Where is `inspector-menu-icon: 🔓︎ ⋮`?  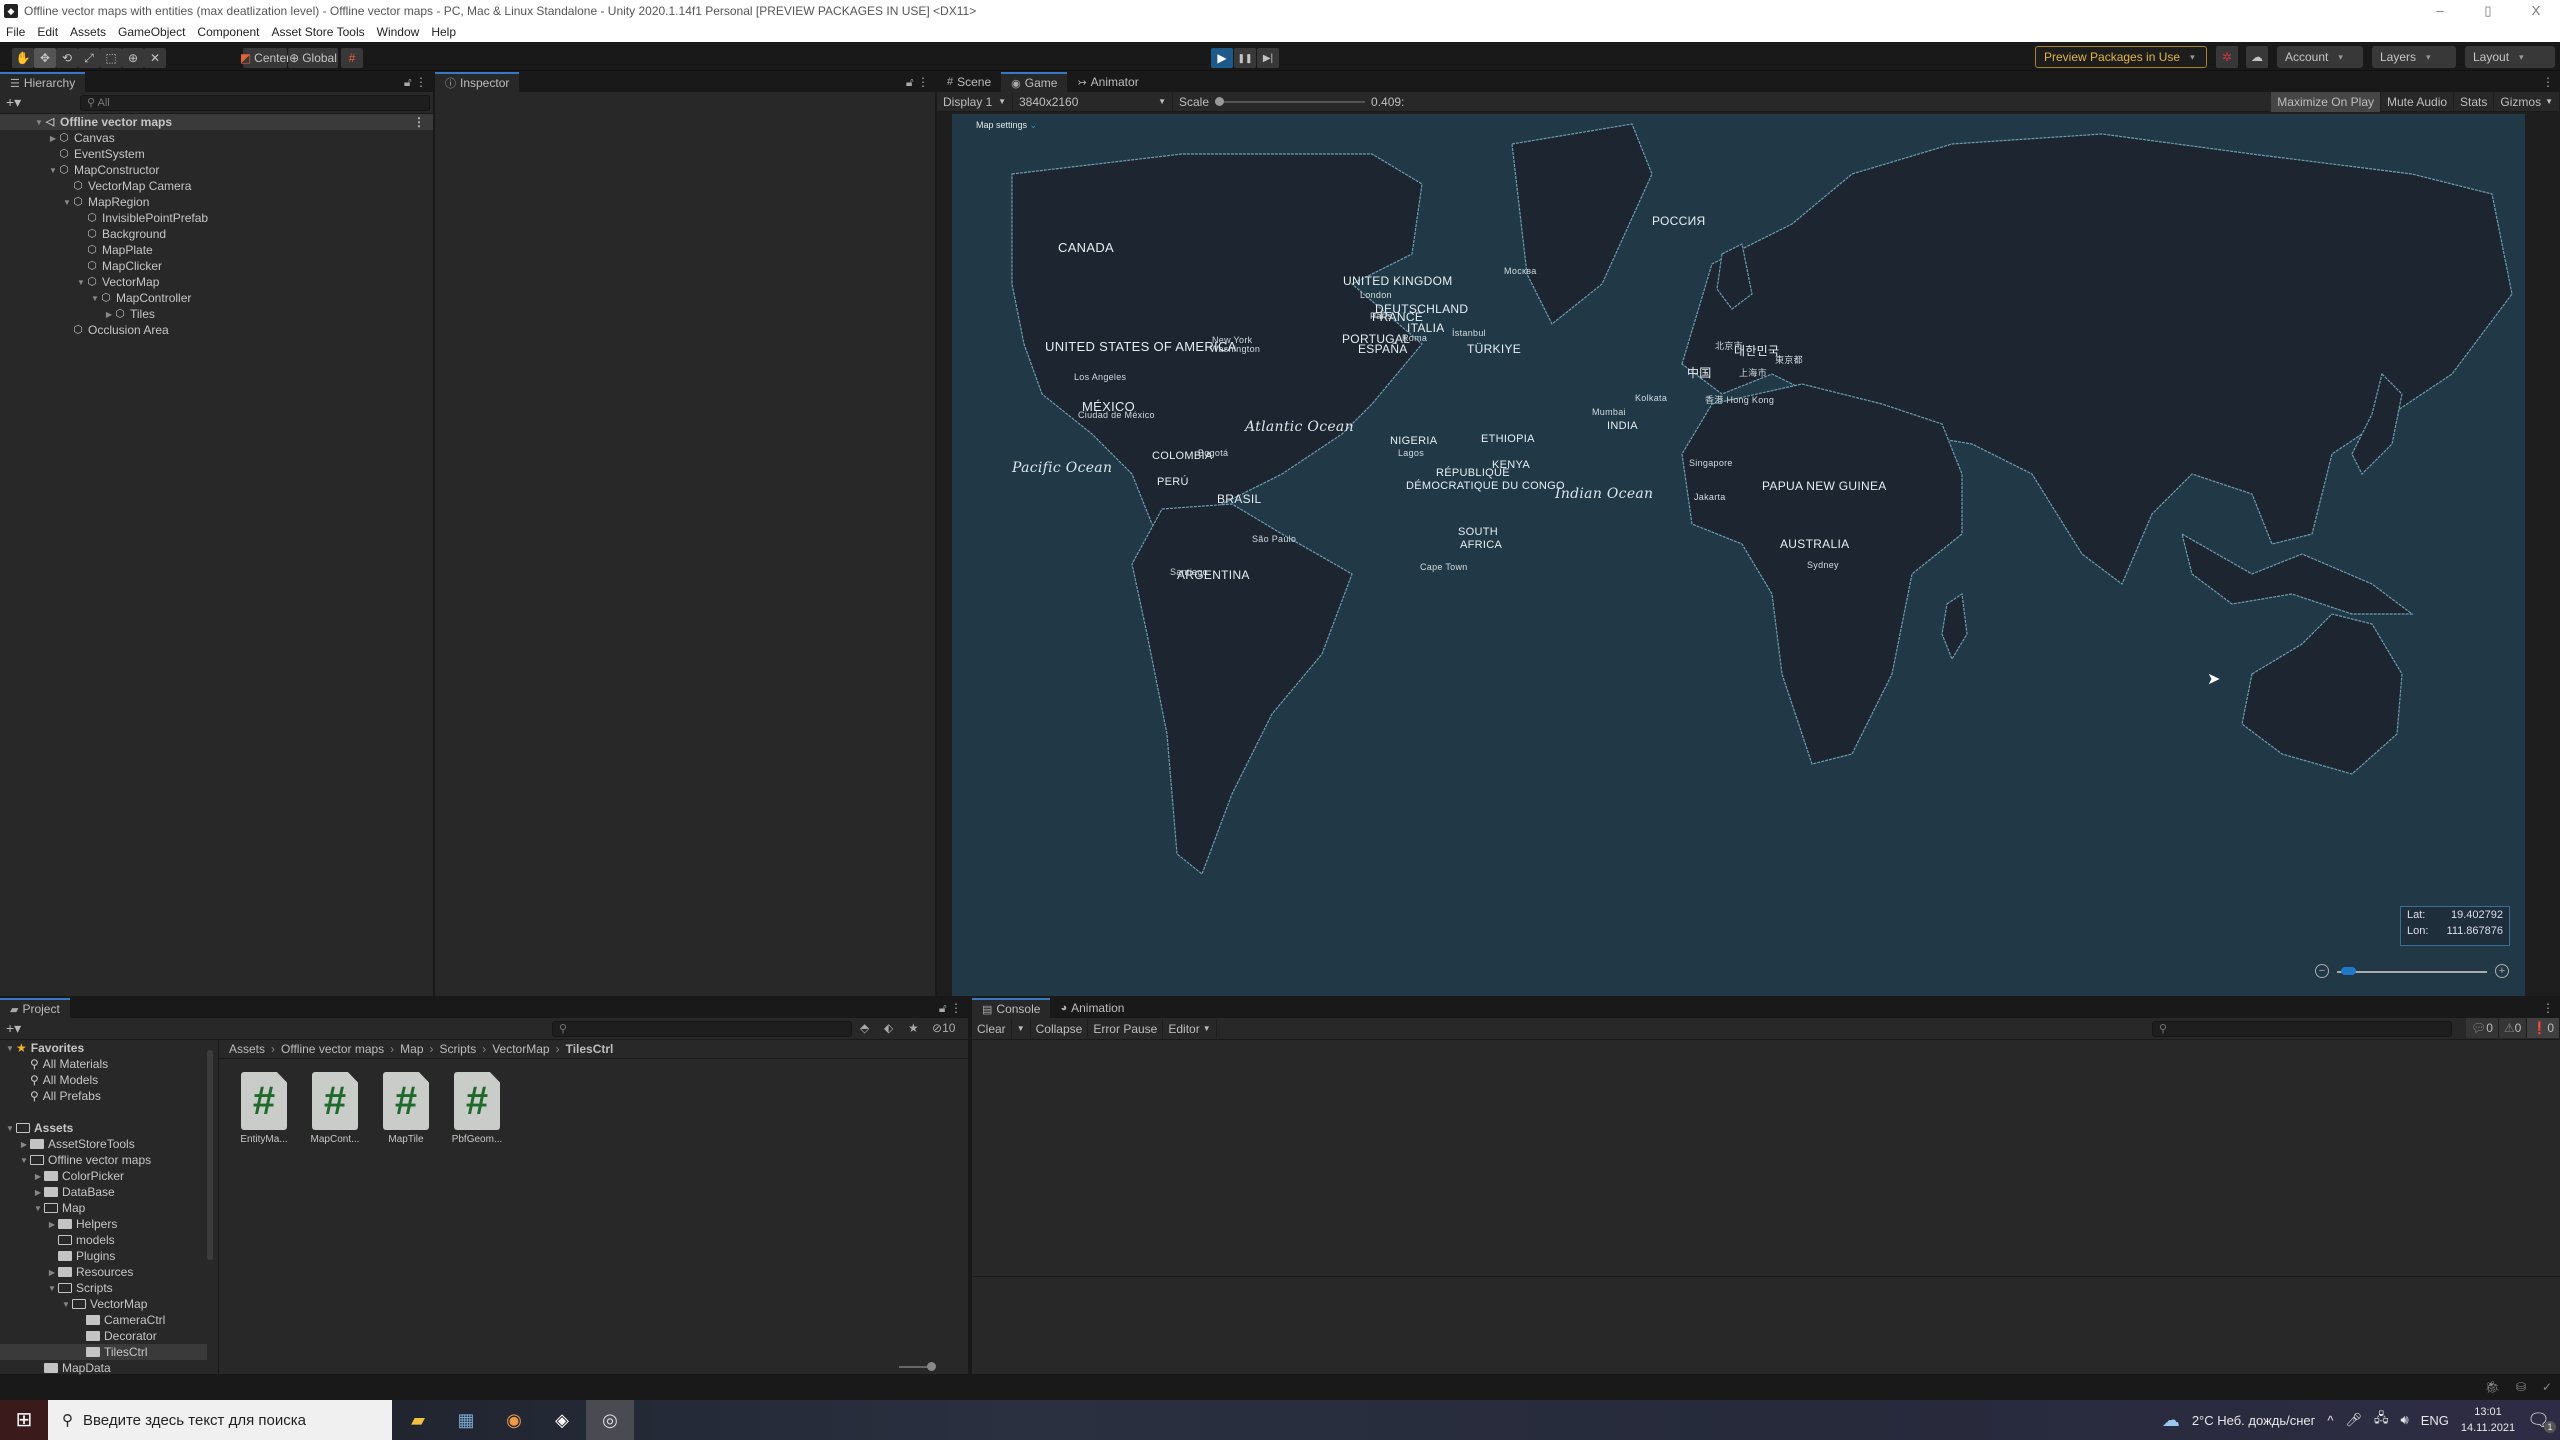 inspector-menu-icon: 🔓︎ ⋮ is located at coordinates (917, 82).